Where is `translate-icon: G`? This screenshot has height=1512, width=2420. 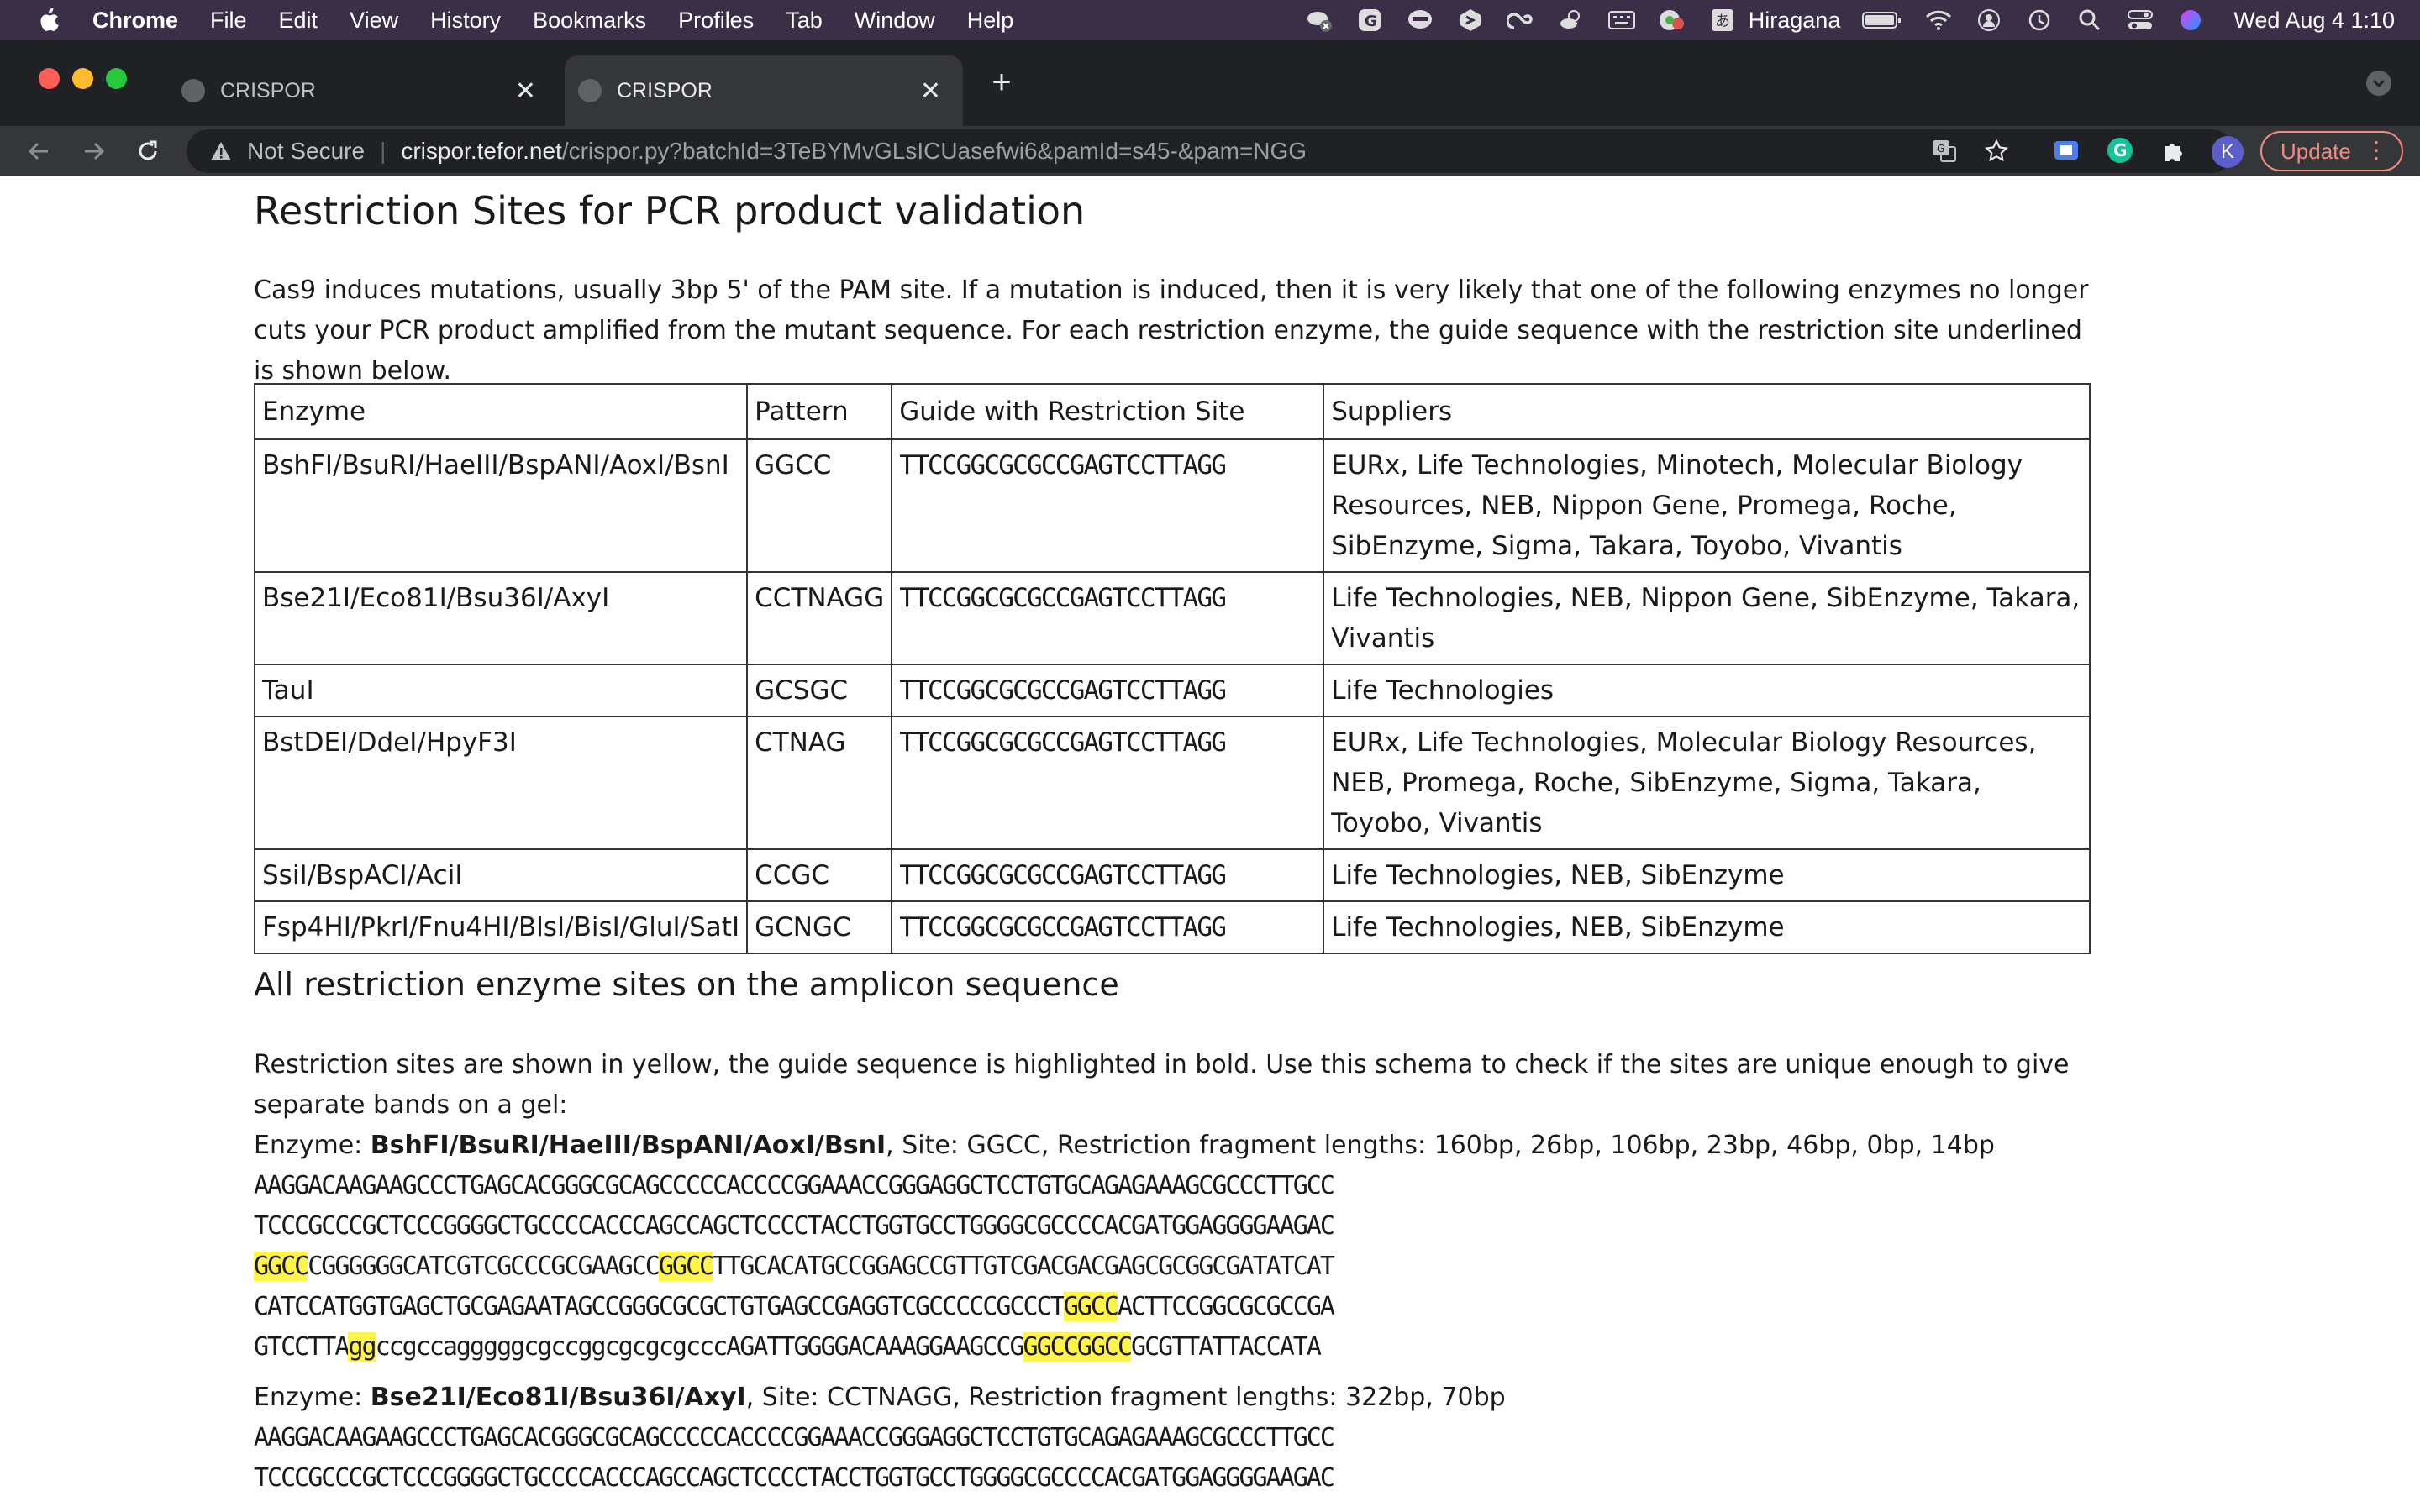 translate-icon: G is located at coordinates (1944, 151).